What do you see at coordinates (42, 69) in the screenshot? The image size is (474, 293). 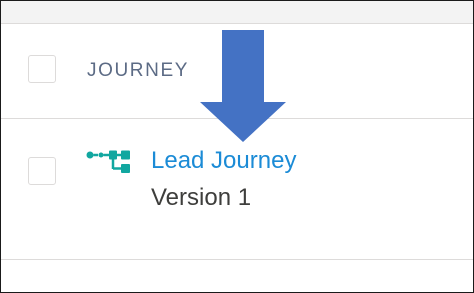 I see `select-all-checkbox` at bounding box center [42, 69].